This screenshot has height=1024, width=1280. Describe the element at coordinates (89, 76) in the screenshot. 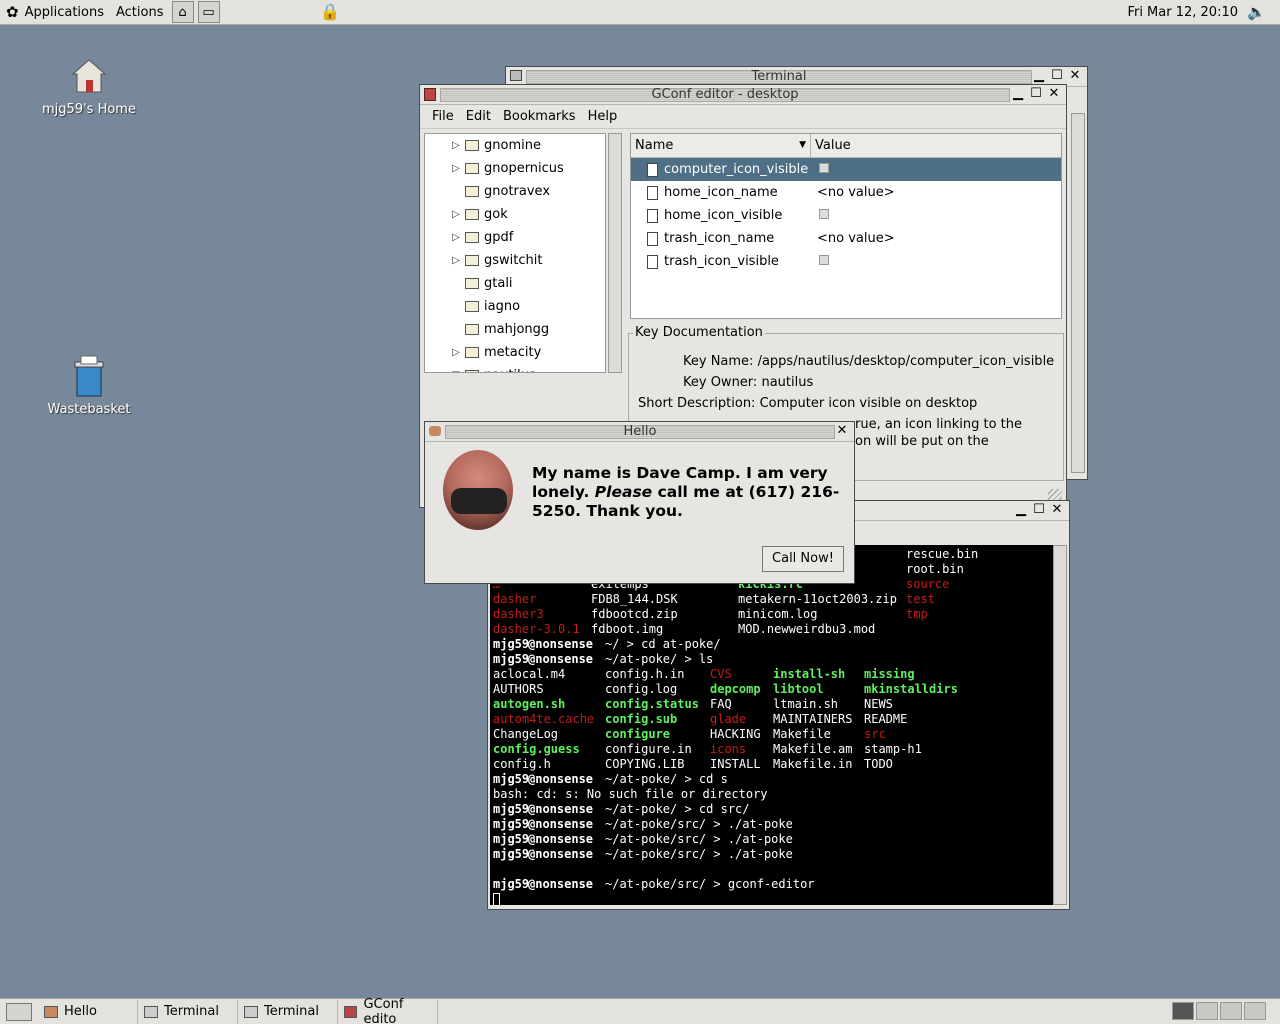

I see `home-icon` at that location.